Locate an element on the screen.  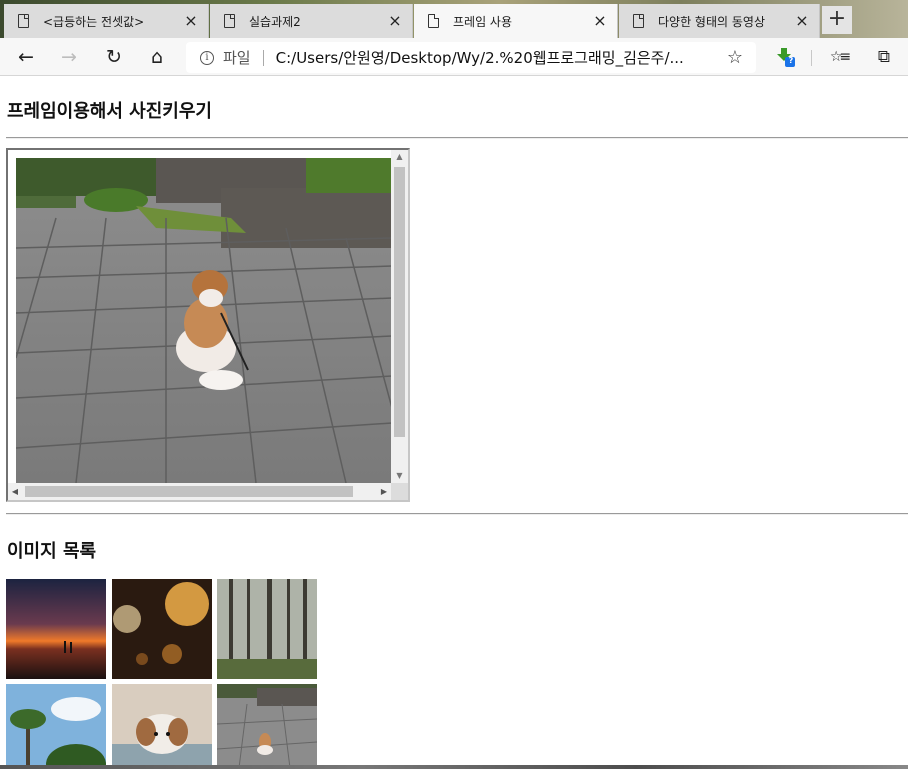
tab-title: <급등하는 전셋값> is located at coordinates (94, 21).